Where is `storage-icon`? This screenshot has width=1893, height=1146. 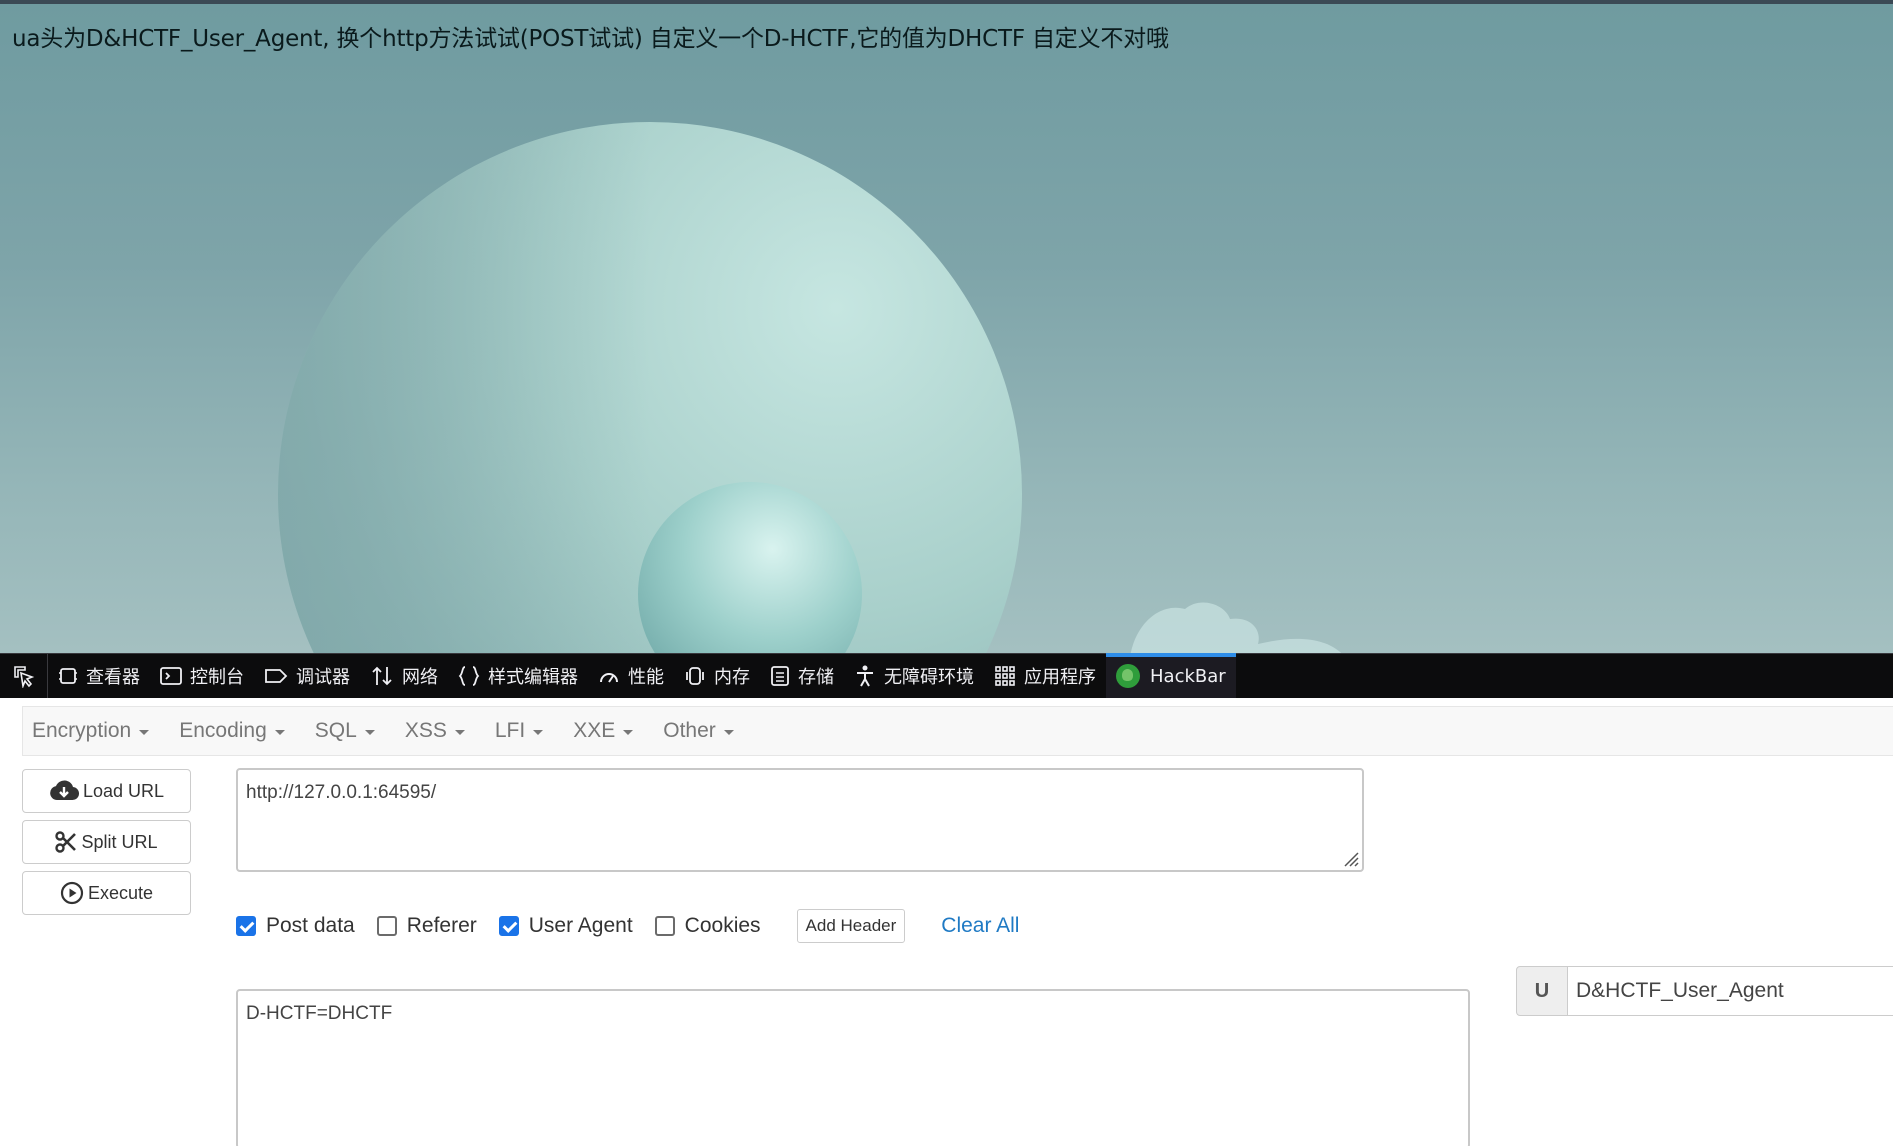 storage-icon is located at coordinates (780, 676).